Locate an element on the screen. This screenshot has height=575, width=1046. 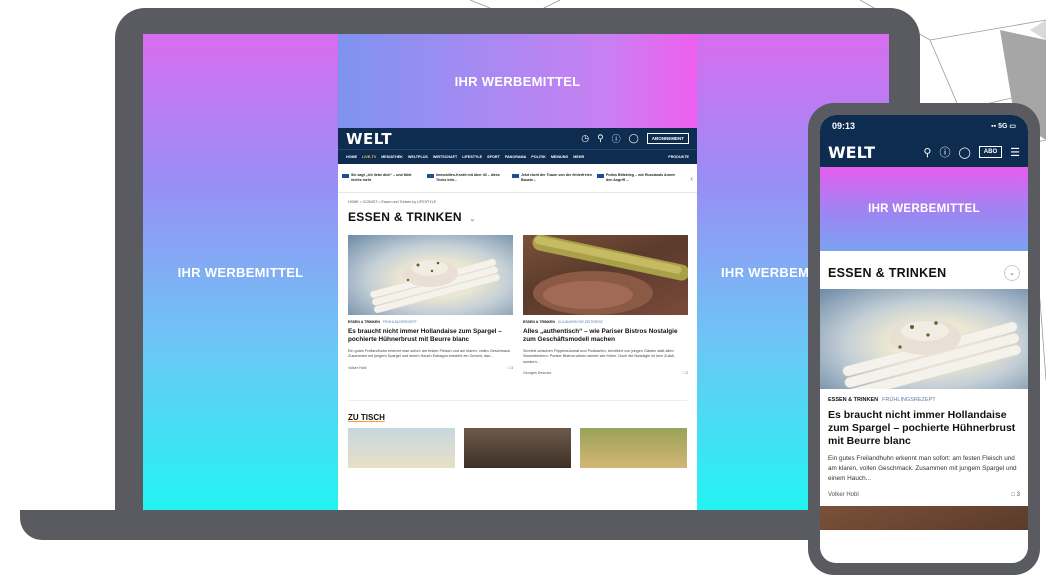
nav-item-panorama: PANORAMA is located at coordinates (515, 157).